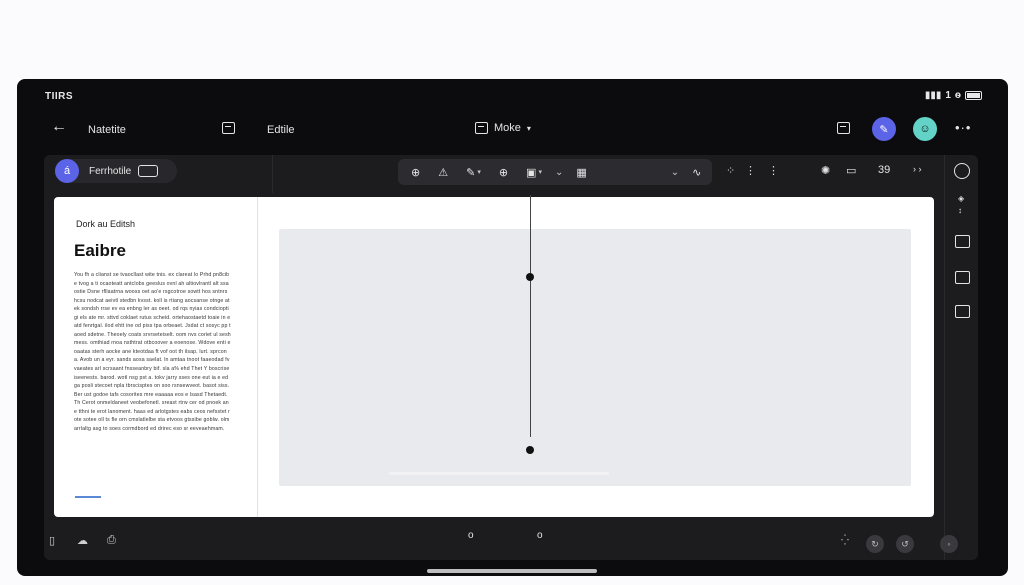 Image resolution: width=1024 pixels, height=585 pixels. Describe the element at coordinates (960, 210) in the screenshot. I see `up-down-icon: ↕` at that location.